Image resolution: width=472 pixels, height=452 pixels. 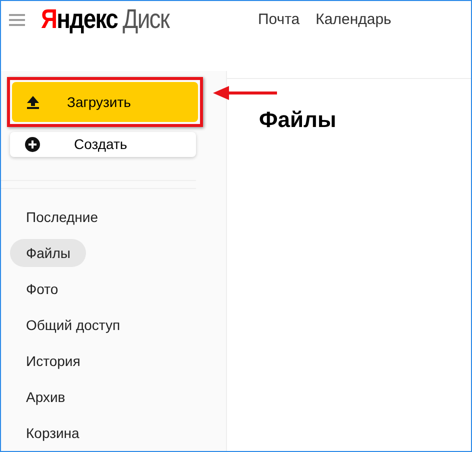 I want to click on sidebar-item: Фото, so click(x=42, y=289).